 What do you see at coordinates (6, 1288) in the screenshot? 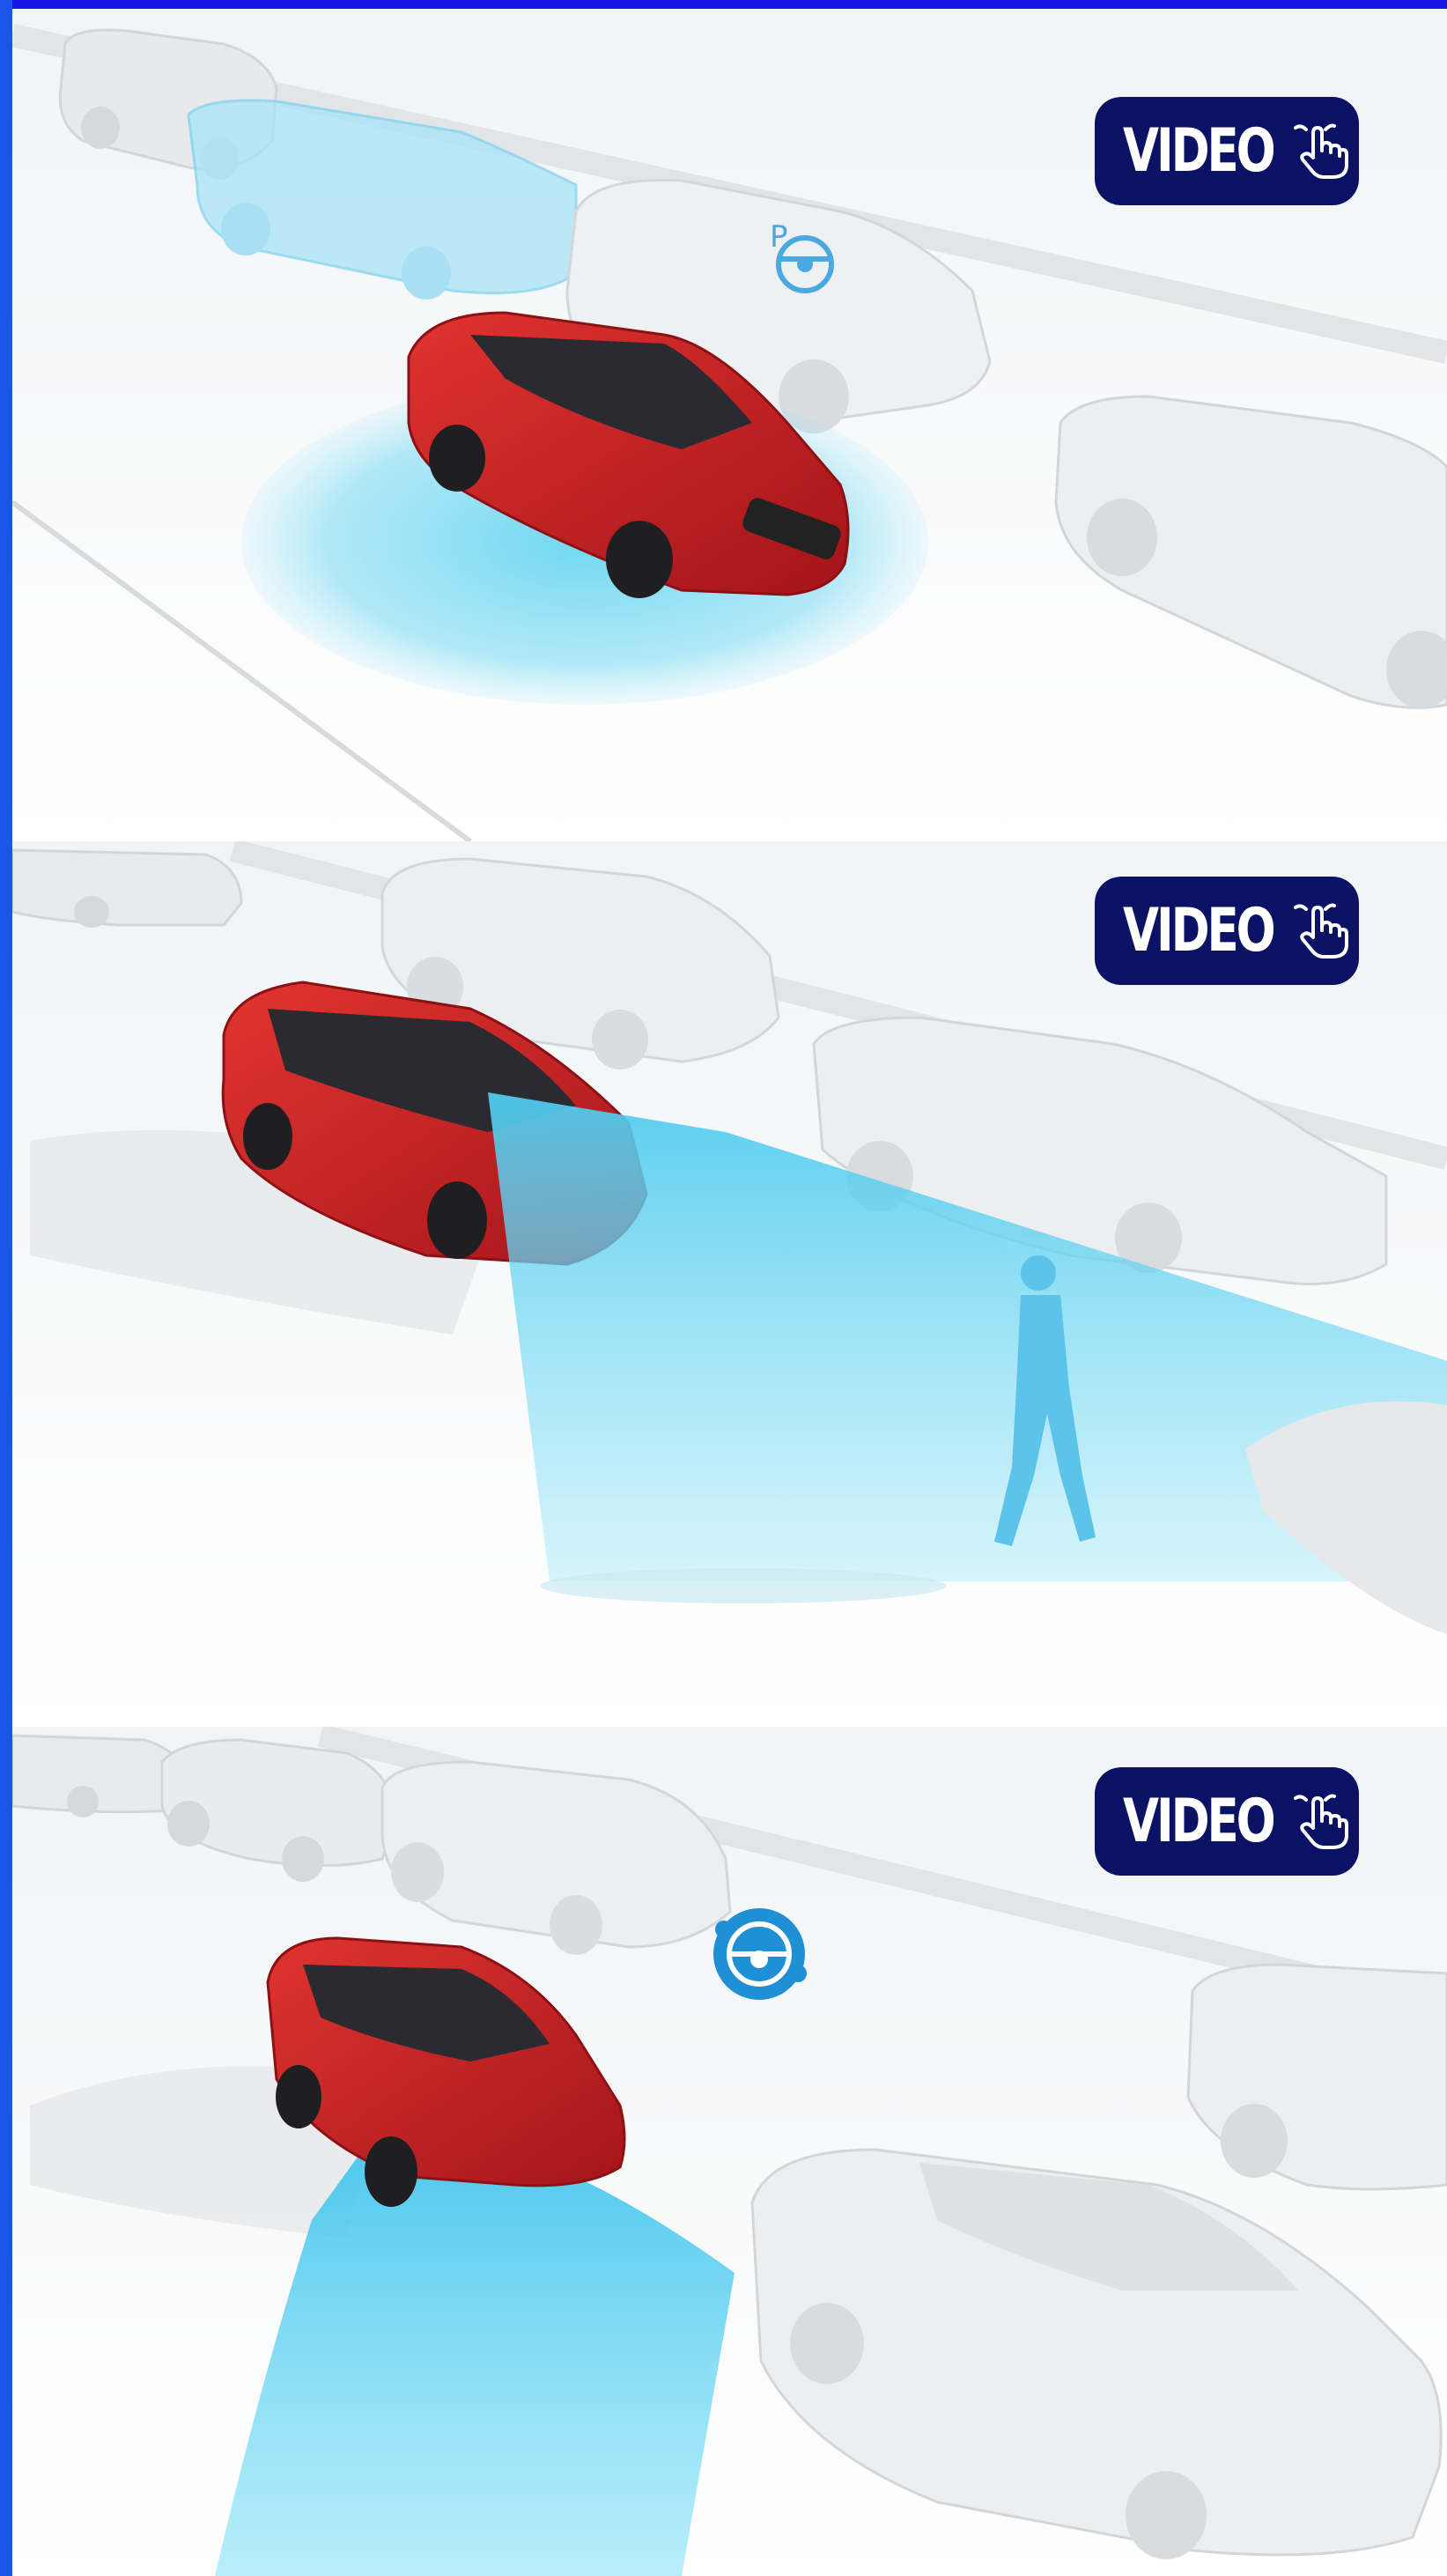
I see `left-accent-bar` at bounding box center [6, 1288].